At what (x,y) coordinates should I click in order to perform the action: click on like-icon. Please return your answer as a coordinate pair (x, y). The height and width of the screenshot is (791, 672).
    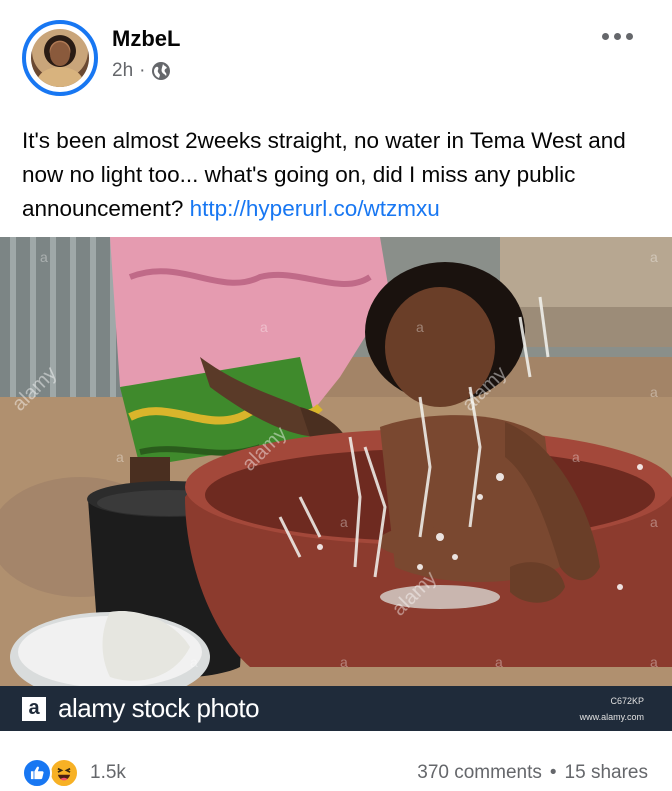
    Looking at the image, I should click on (37, 773).